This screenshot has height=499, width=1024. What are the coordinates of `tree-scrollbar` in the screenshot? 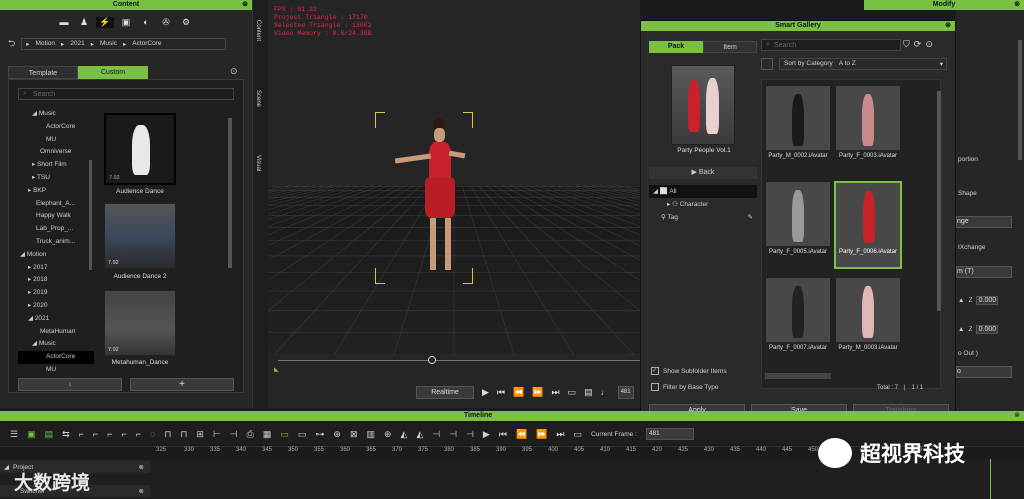 It's located at (90, 215).